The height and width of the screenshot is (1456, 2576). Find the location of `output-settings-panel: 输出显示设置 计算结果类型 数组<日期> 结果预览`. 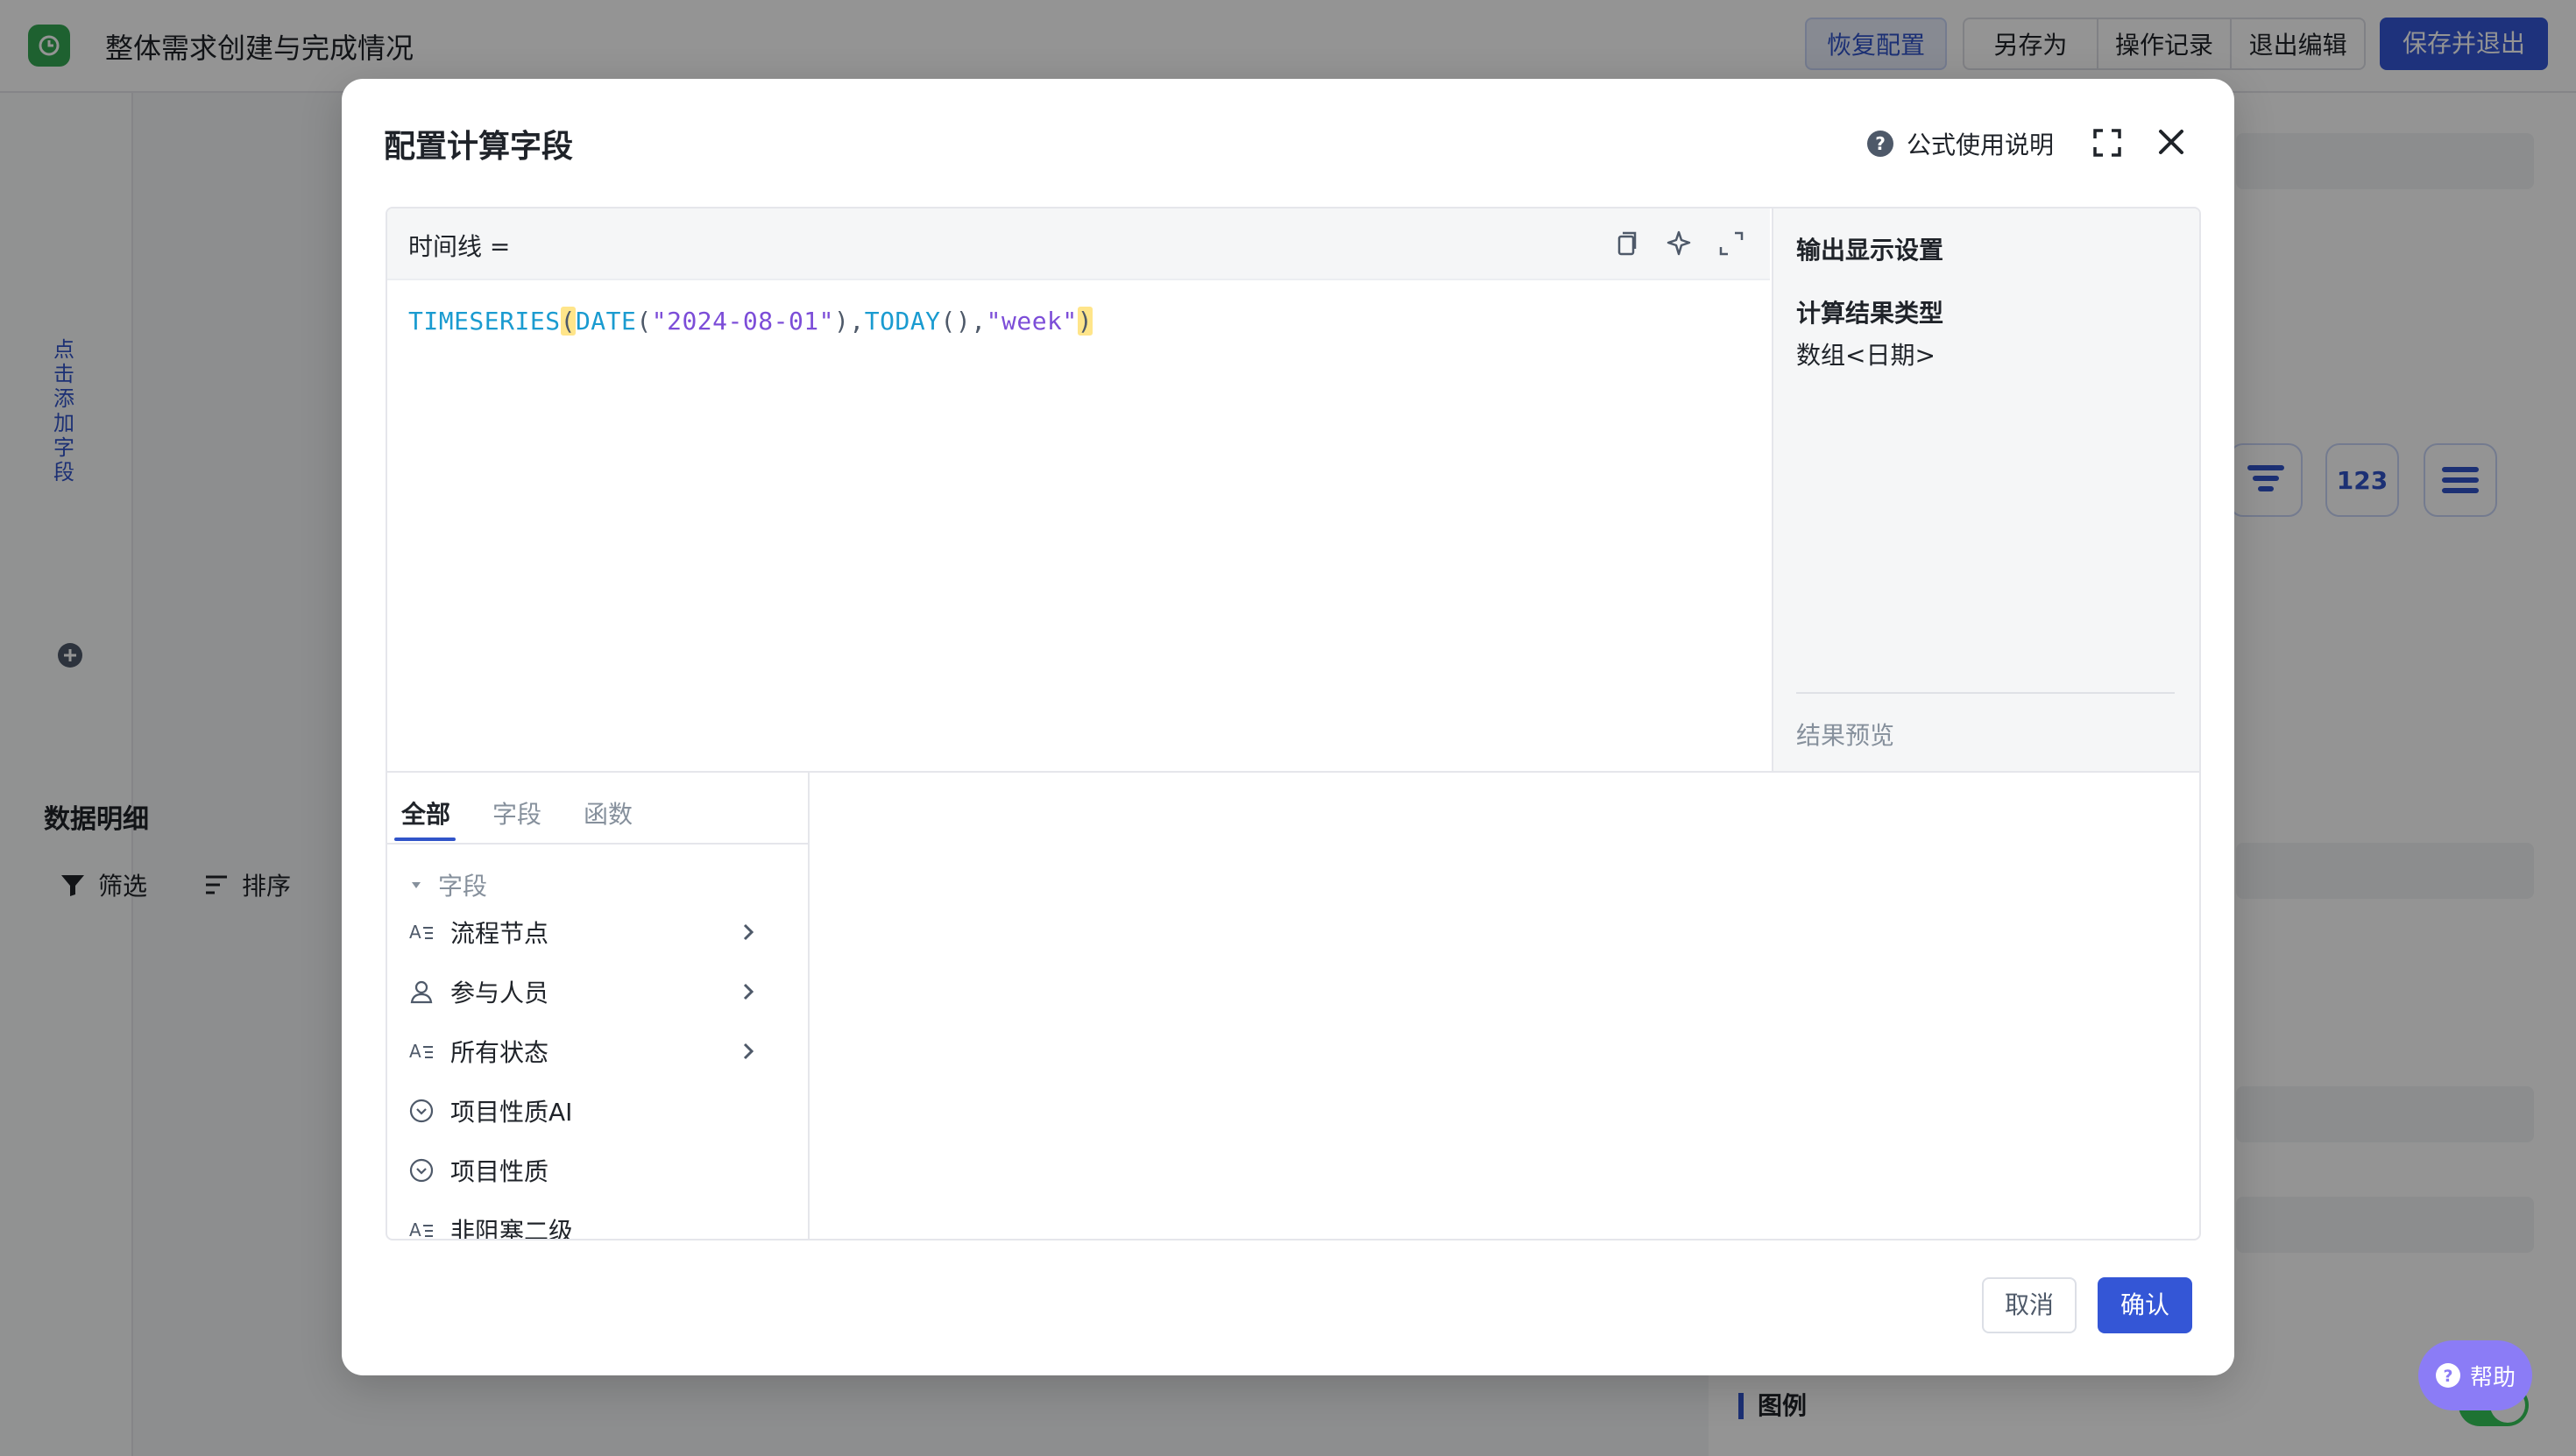

output-settings-panel: 输出显示设置 计算结果类型 数组<日期> 结果预览 is located at coordinates (1985, 490).